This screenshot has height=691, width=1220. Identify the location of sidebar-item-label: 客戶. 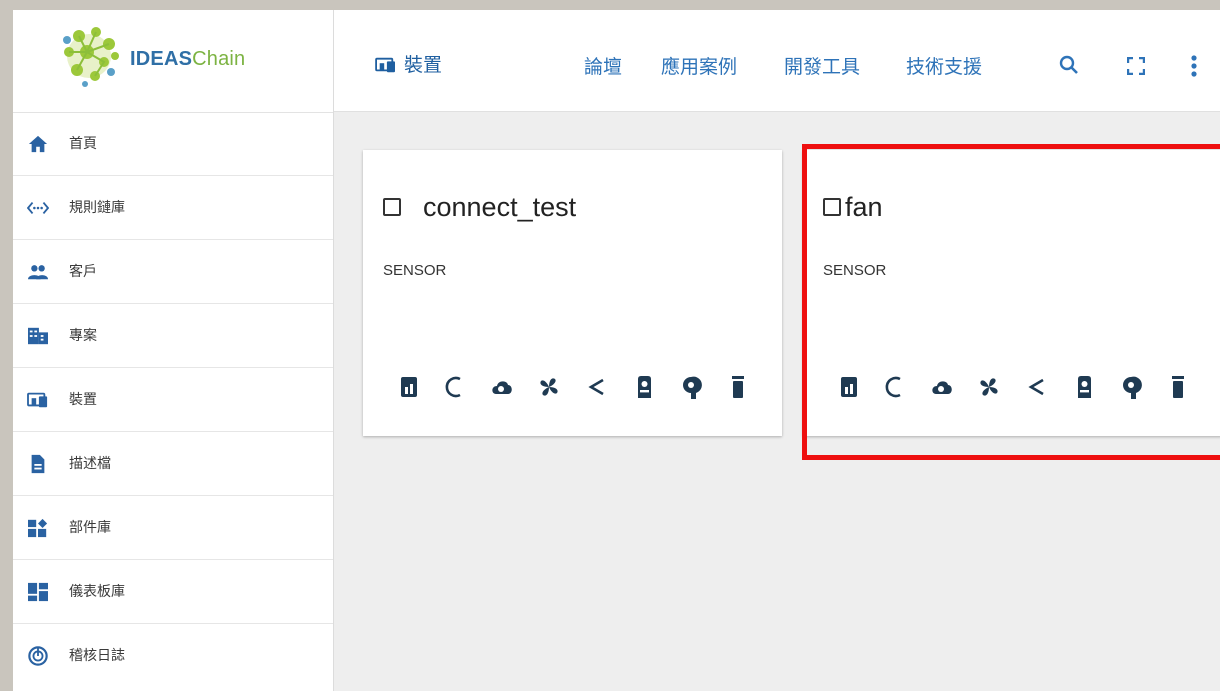
(83, 272).